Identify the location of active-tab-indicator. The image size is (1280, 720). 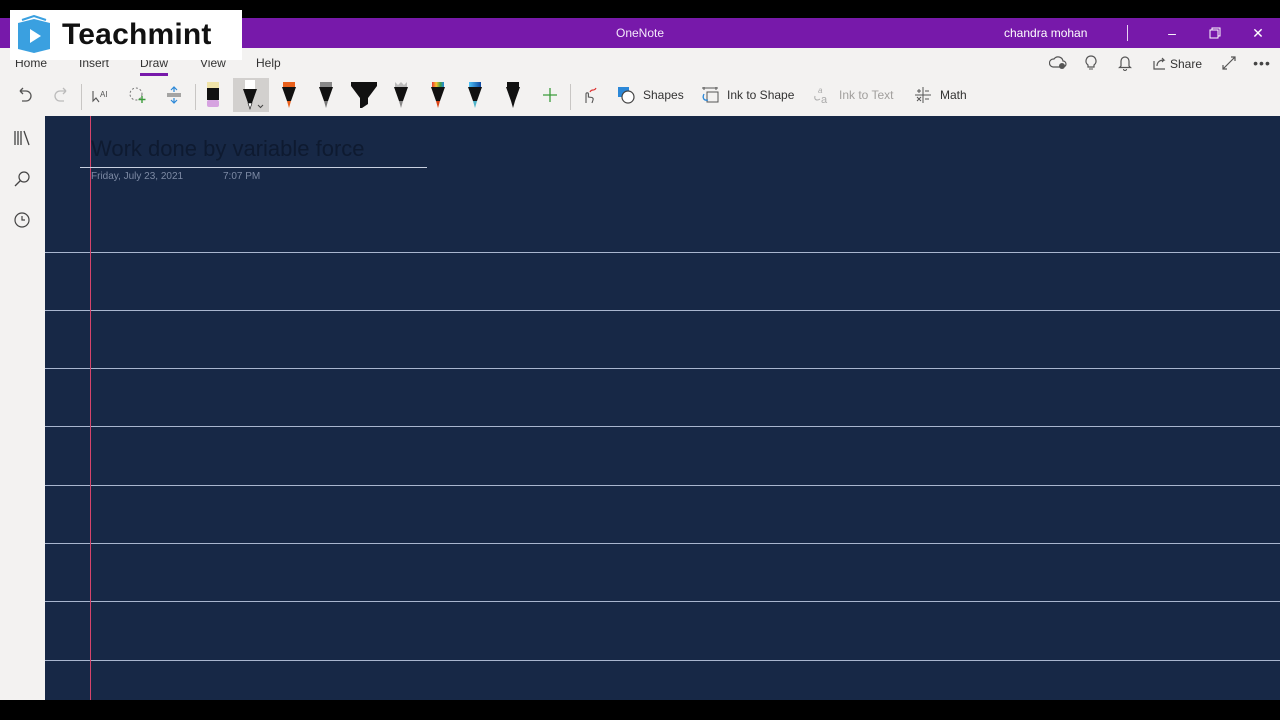
(154, 74).